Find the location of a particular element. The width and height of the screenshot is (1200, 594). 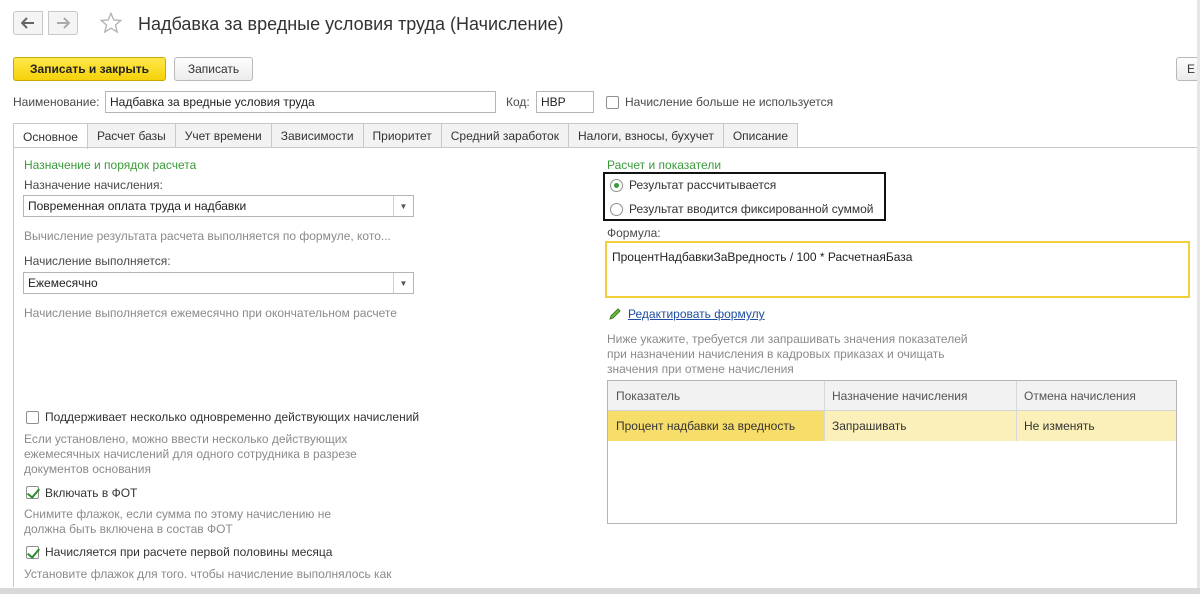

tab-taxes: Налоги, взносы, бухучет is located at coordinates (645, 135).